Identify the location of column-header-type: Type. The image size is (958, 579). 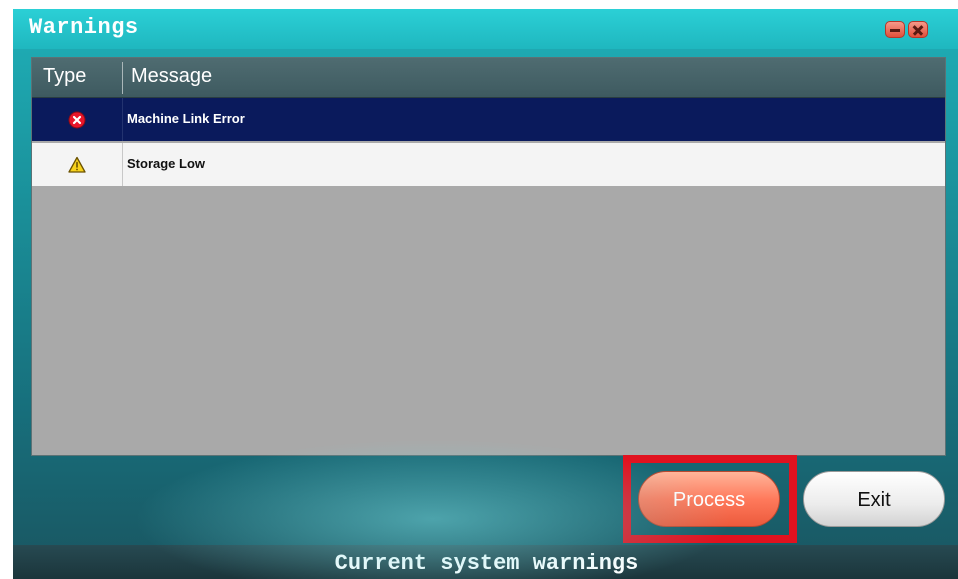
(64, 76).